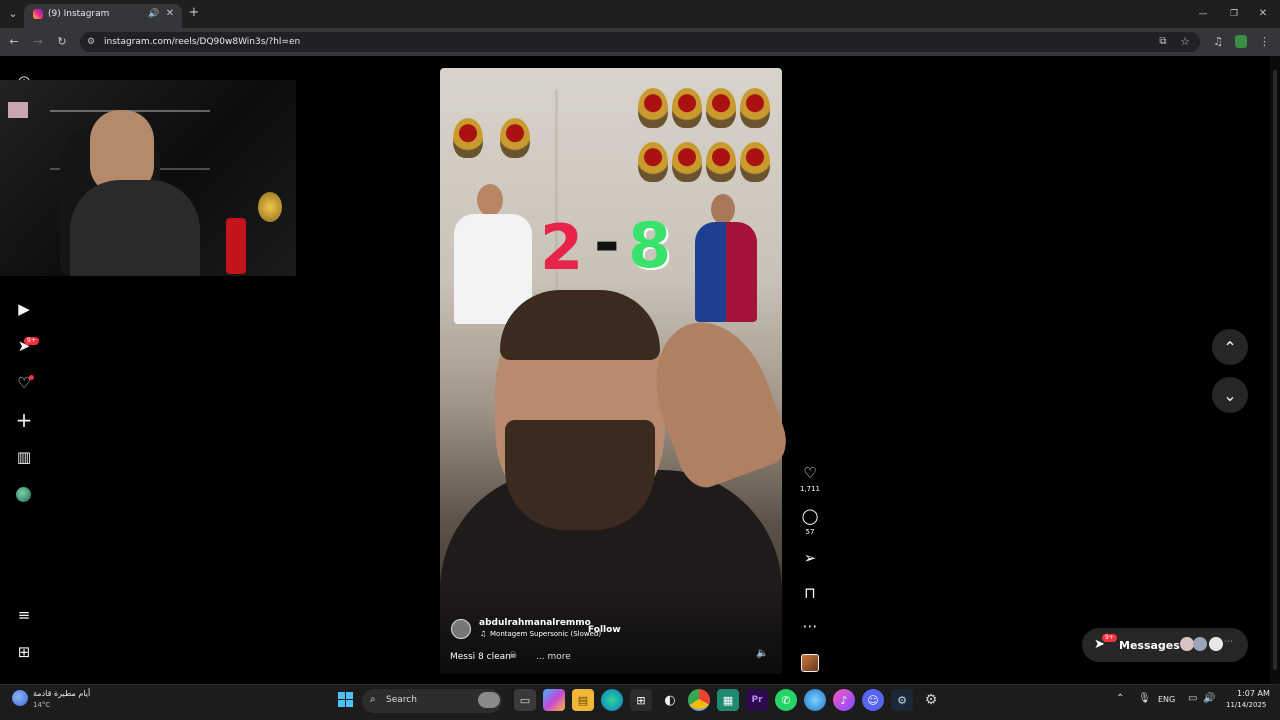 The width and height of the screenshot is (1280, 720). What do you see at coordinates (726, 272) in the screenshot?
I see `messi-barcelona-jersey` at bounding box center [726, 272].